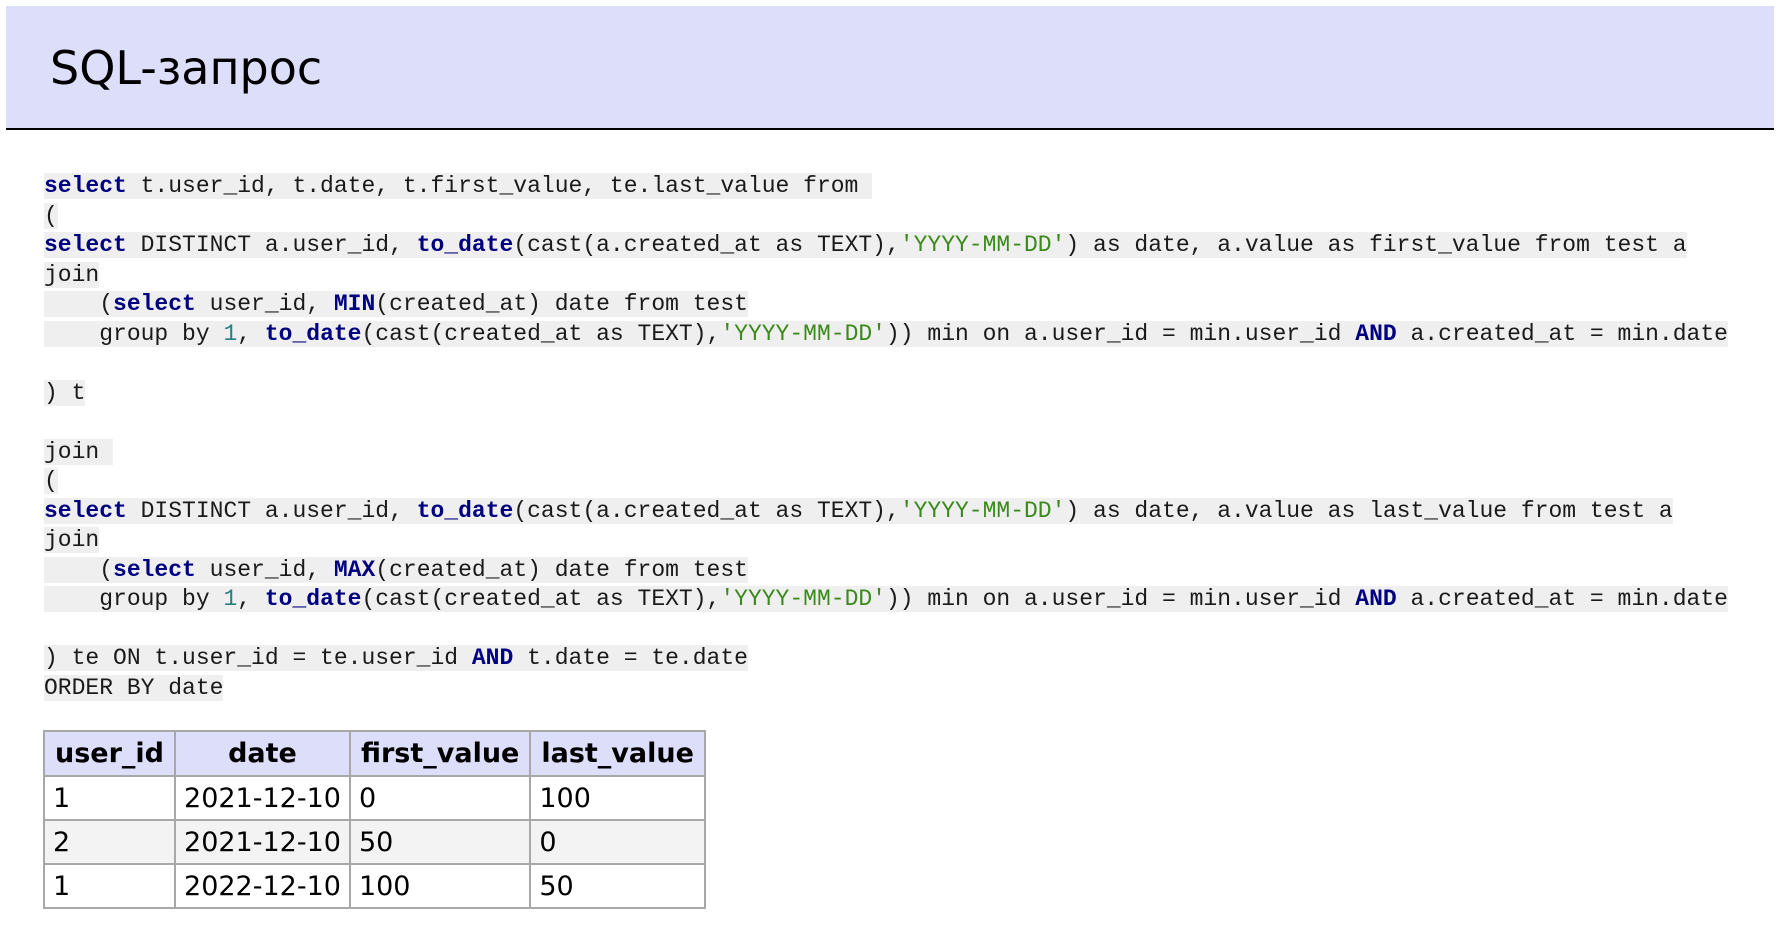 This screenshot has height=928, width=1780. I want to click on code-line: ) t, so click(886, 394).